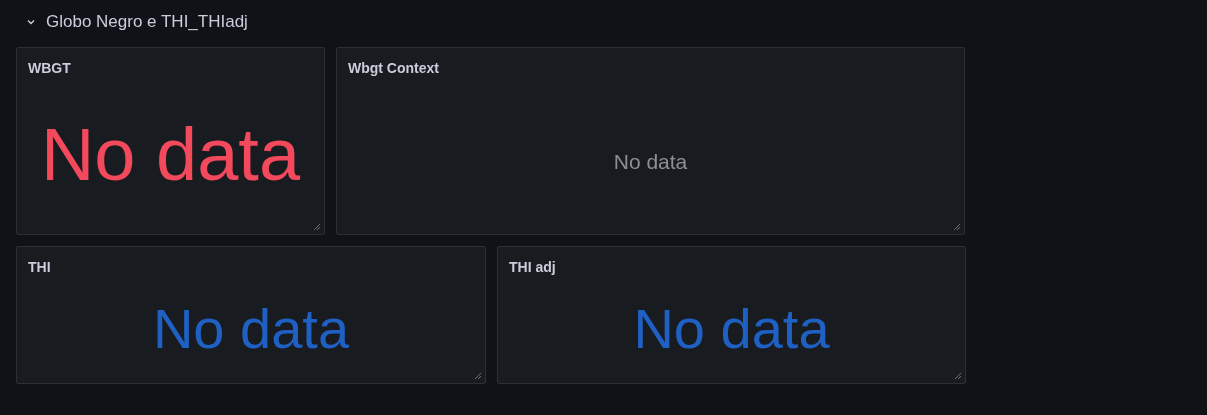 The image size is (1207, 415). Describe the element at coordinates (650, 162) in the screenshot. I see `no-data-message: No data` at that location.